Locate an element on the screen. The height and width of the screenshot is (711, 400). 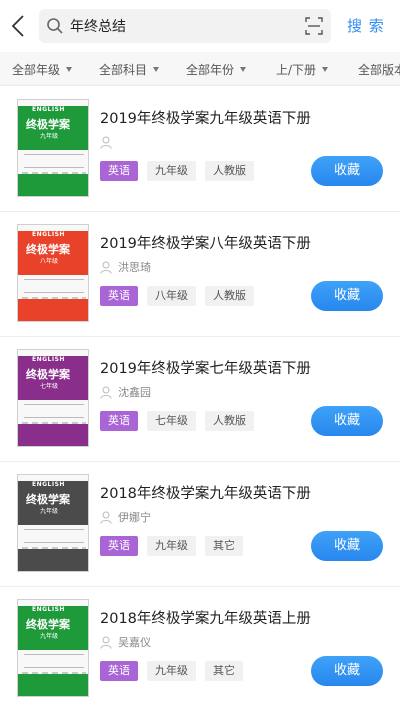
book-title: 2018年终极学案九年级英语下册 is located at coordinates (205, 492).